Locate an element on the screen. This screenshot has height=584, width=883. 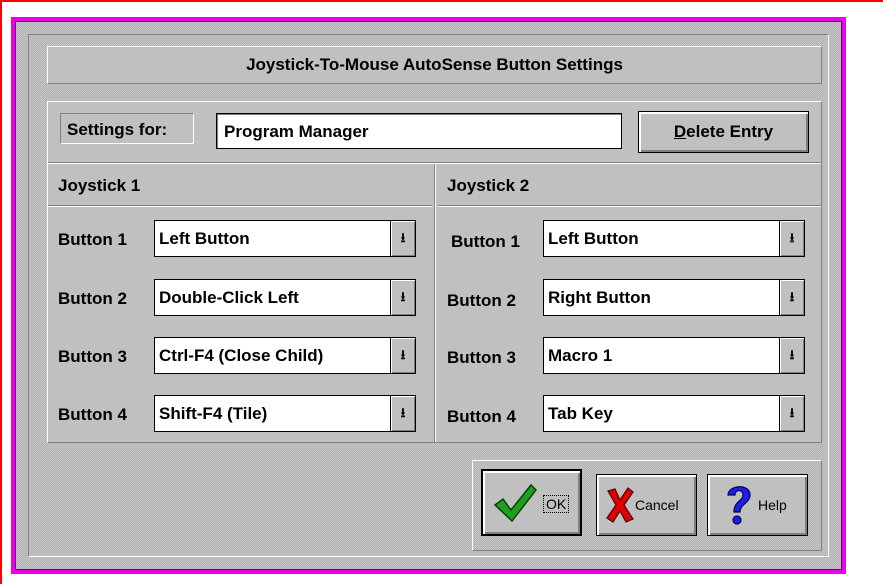
delete-entry-label: elete Entry is located at coordinates (730, 131).